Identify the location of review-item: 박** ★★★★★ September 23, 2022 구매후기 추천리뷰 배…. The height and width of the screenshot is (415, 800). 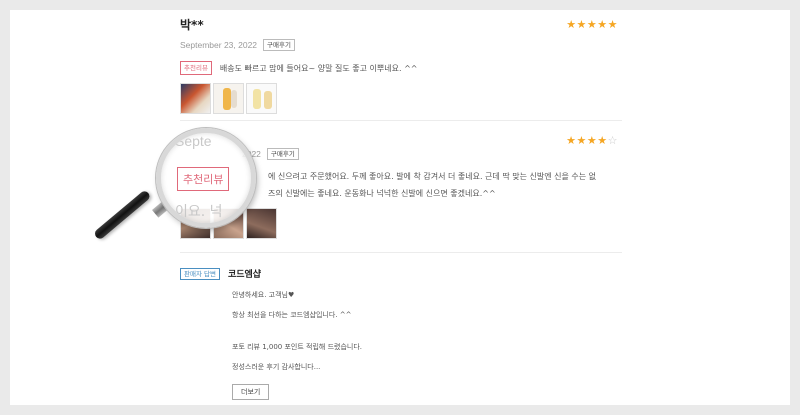
(401, 65).